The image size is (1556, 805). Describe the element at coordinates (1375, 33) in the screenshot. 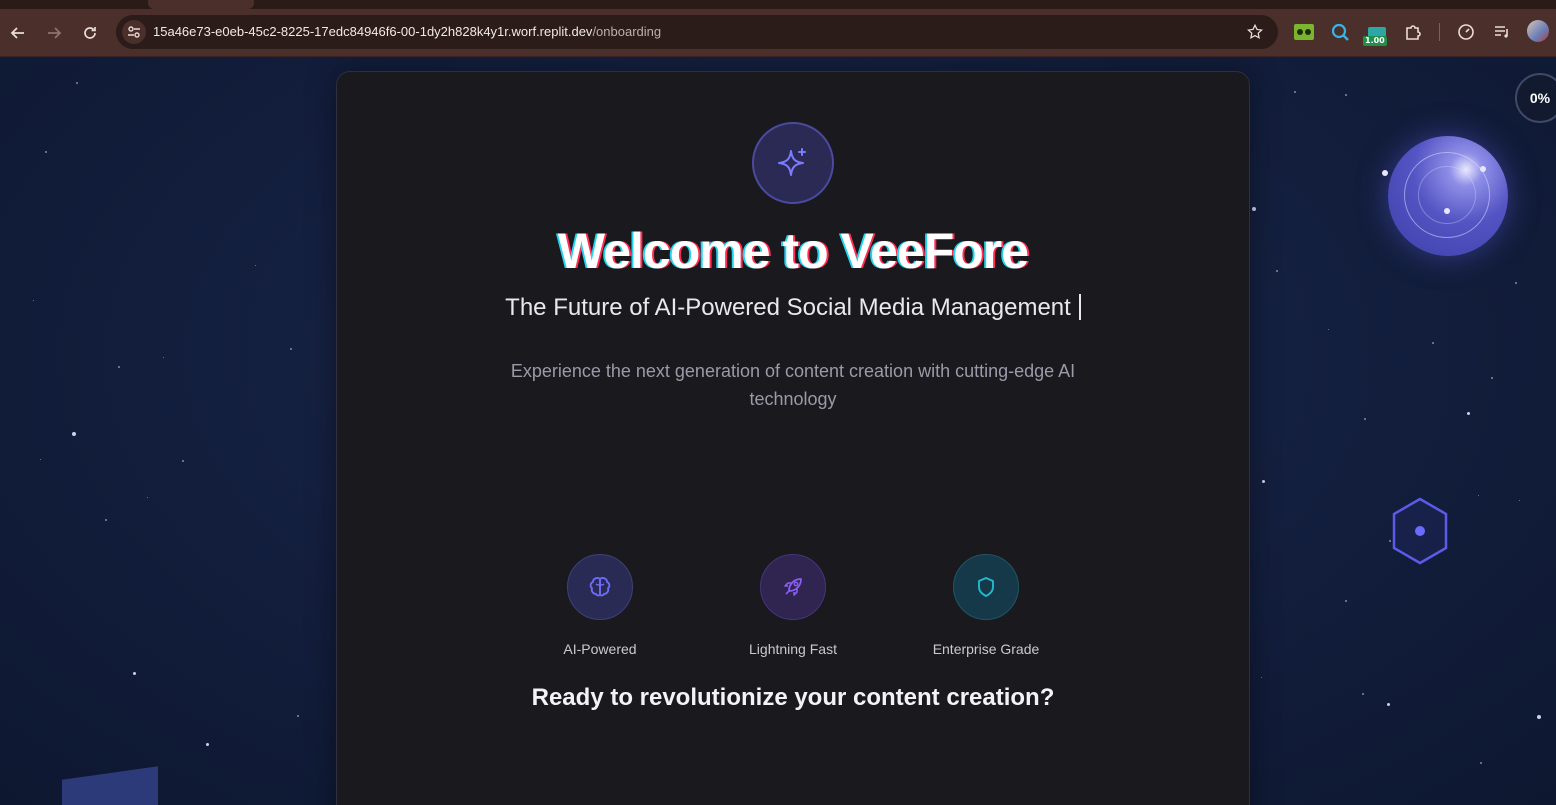

I see `extension-store: 1.00` at that location.